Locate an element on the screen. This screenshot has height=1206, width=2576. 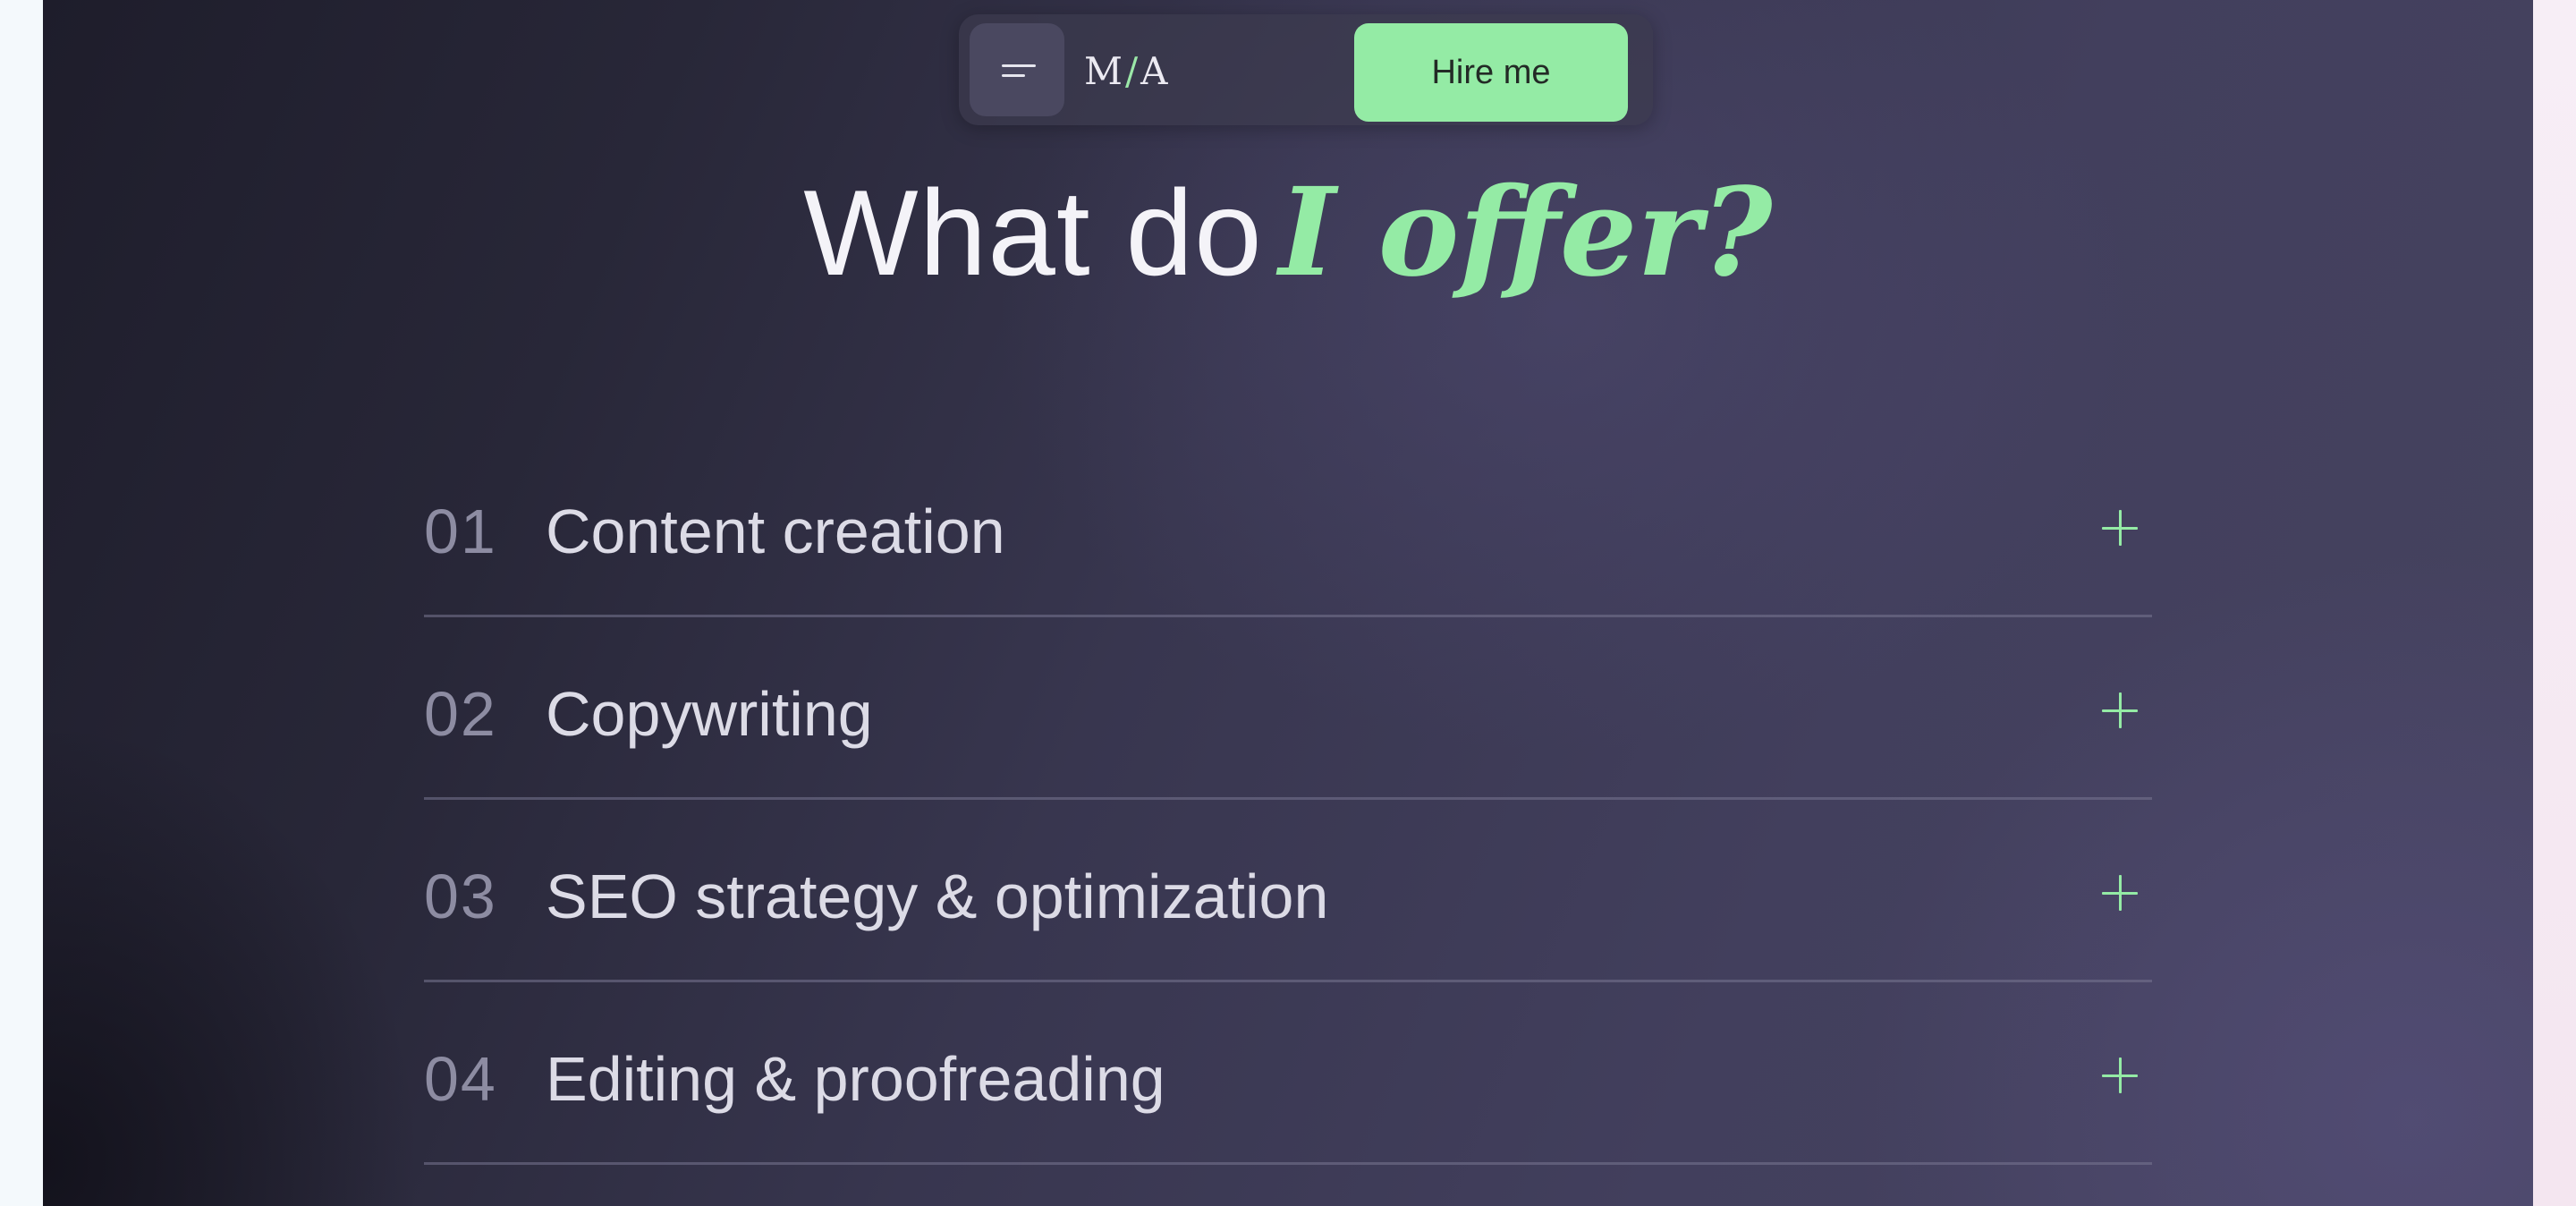
hire-me-button: Hire me is located at coordinates (1491, 72).